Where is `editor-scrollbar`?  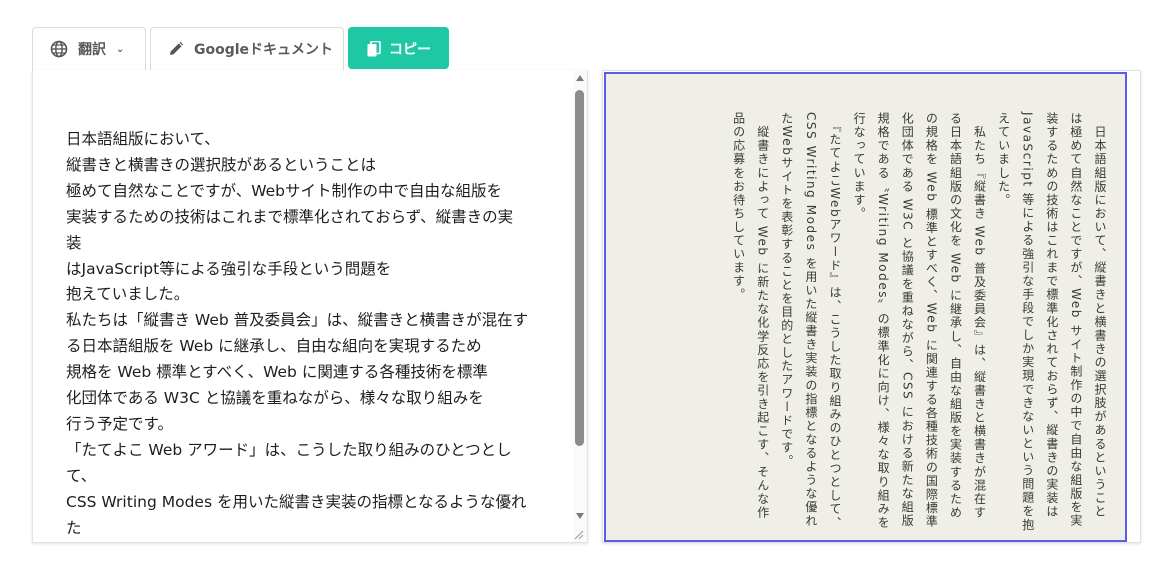 editor-scrollbar is located at coordinates (580, 306).